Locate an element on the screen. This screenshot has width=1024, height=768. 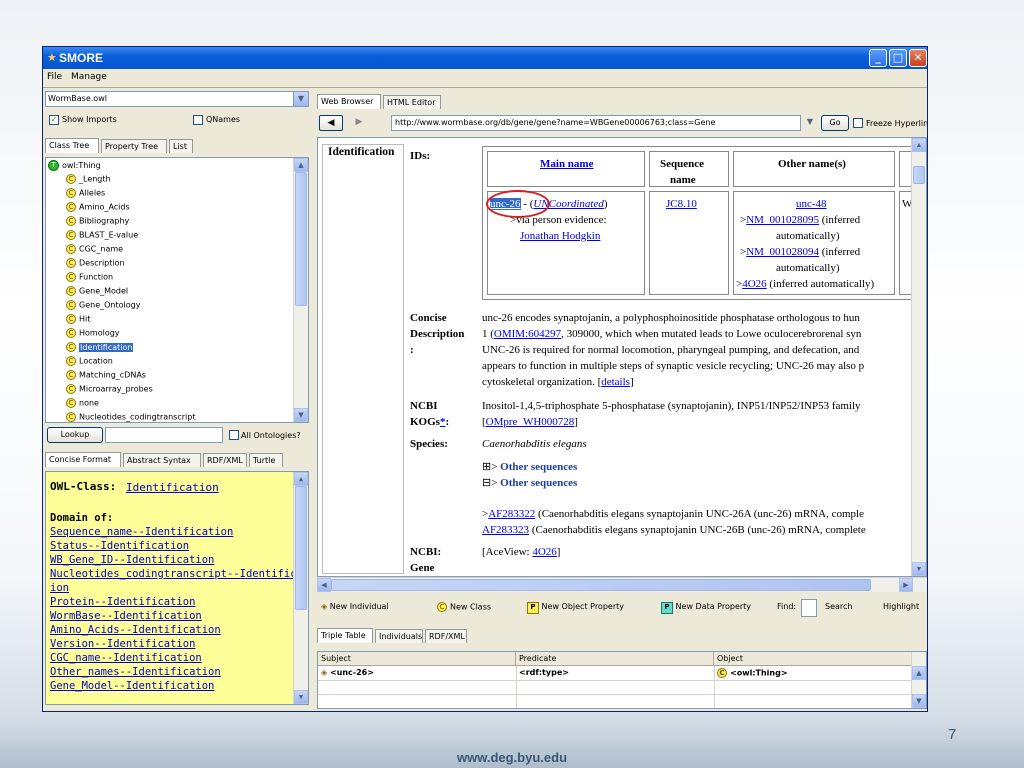
collapse-icon: ⊟> is located at coordinates (491, 483).